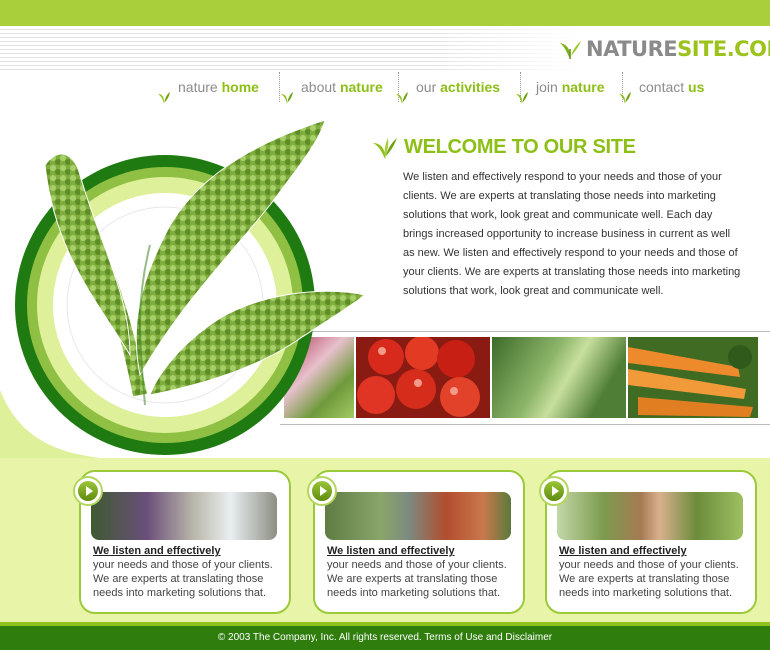 This screenshot has width=770, height=650. I want to click on photo-woman, so click(650, 516).